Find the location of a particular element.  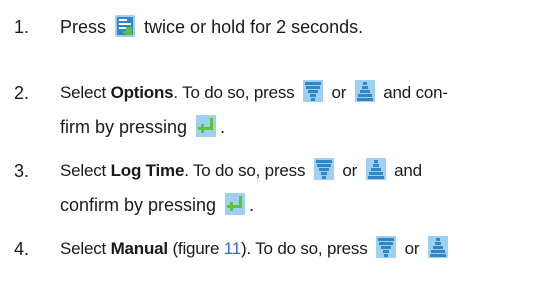

step-text: ). To do so, press is located at coordinates (304, 248).